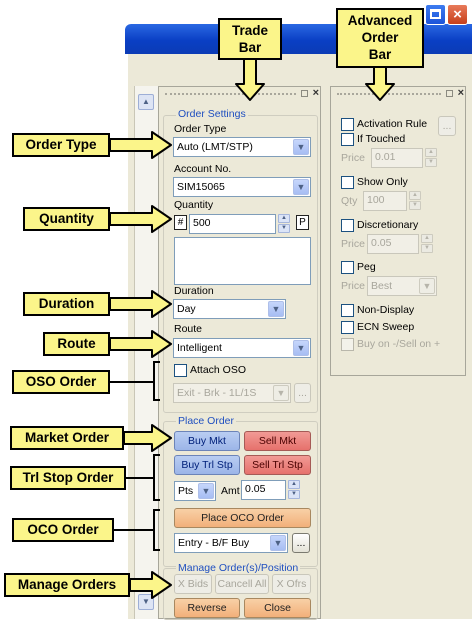  What do you see at coordinates (76, 344) in the screenshot?
I see `callout-route: Route` at bounding box center [76, 344].